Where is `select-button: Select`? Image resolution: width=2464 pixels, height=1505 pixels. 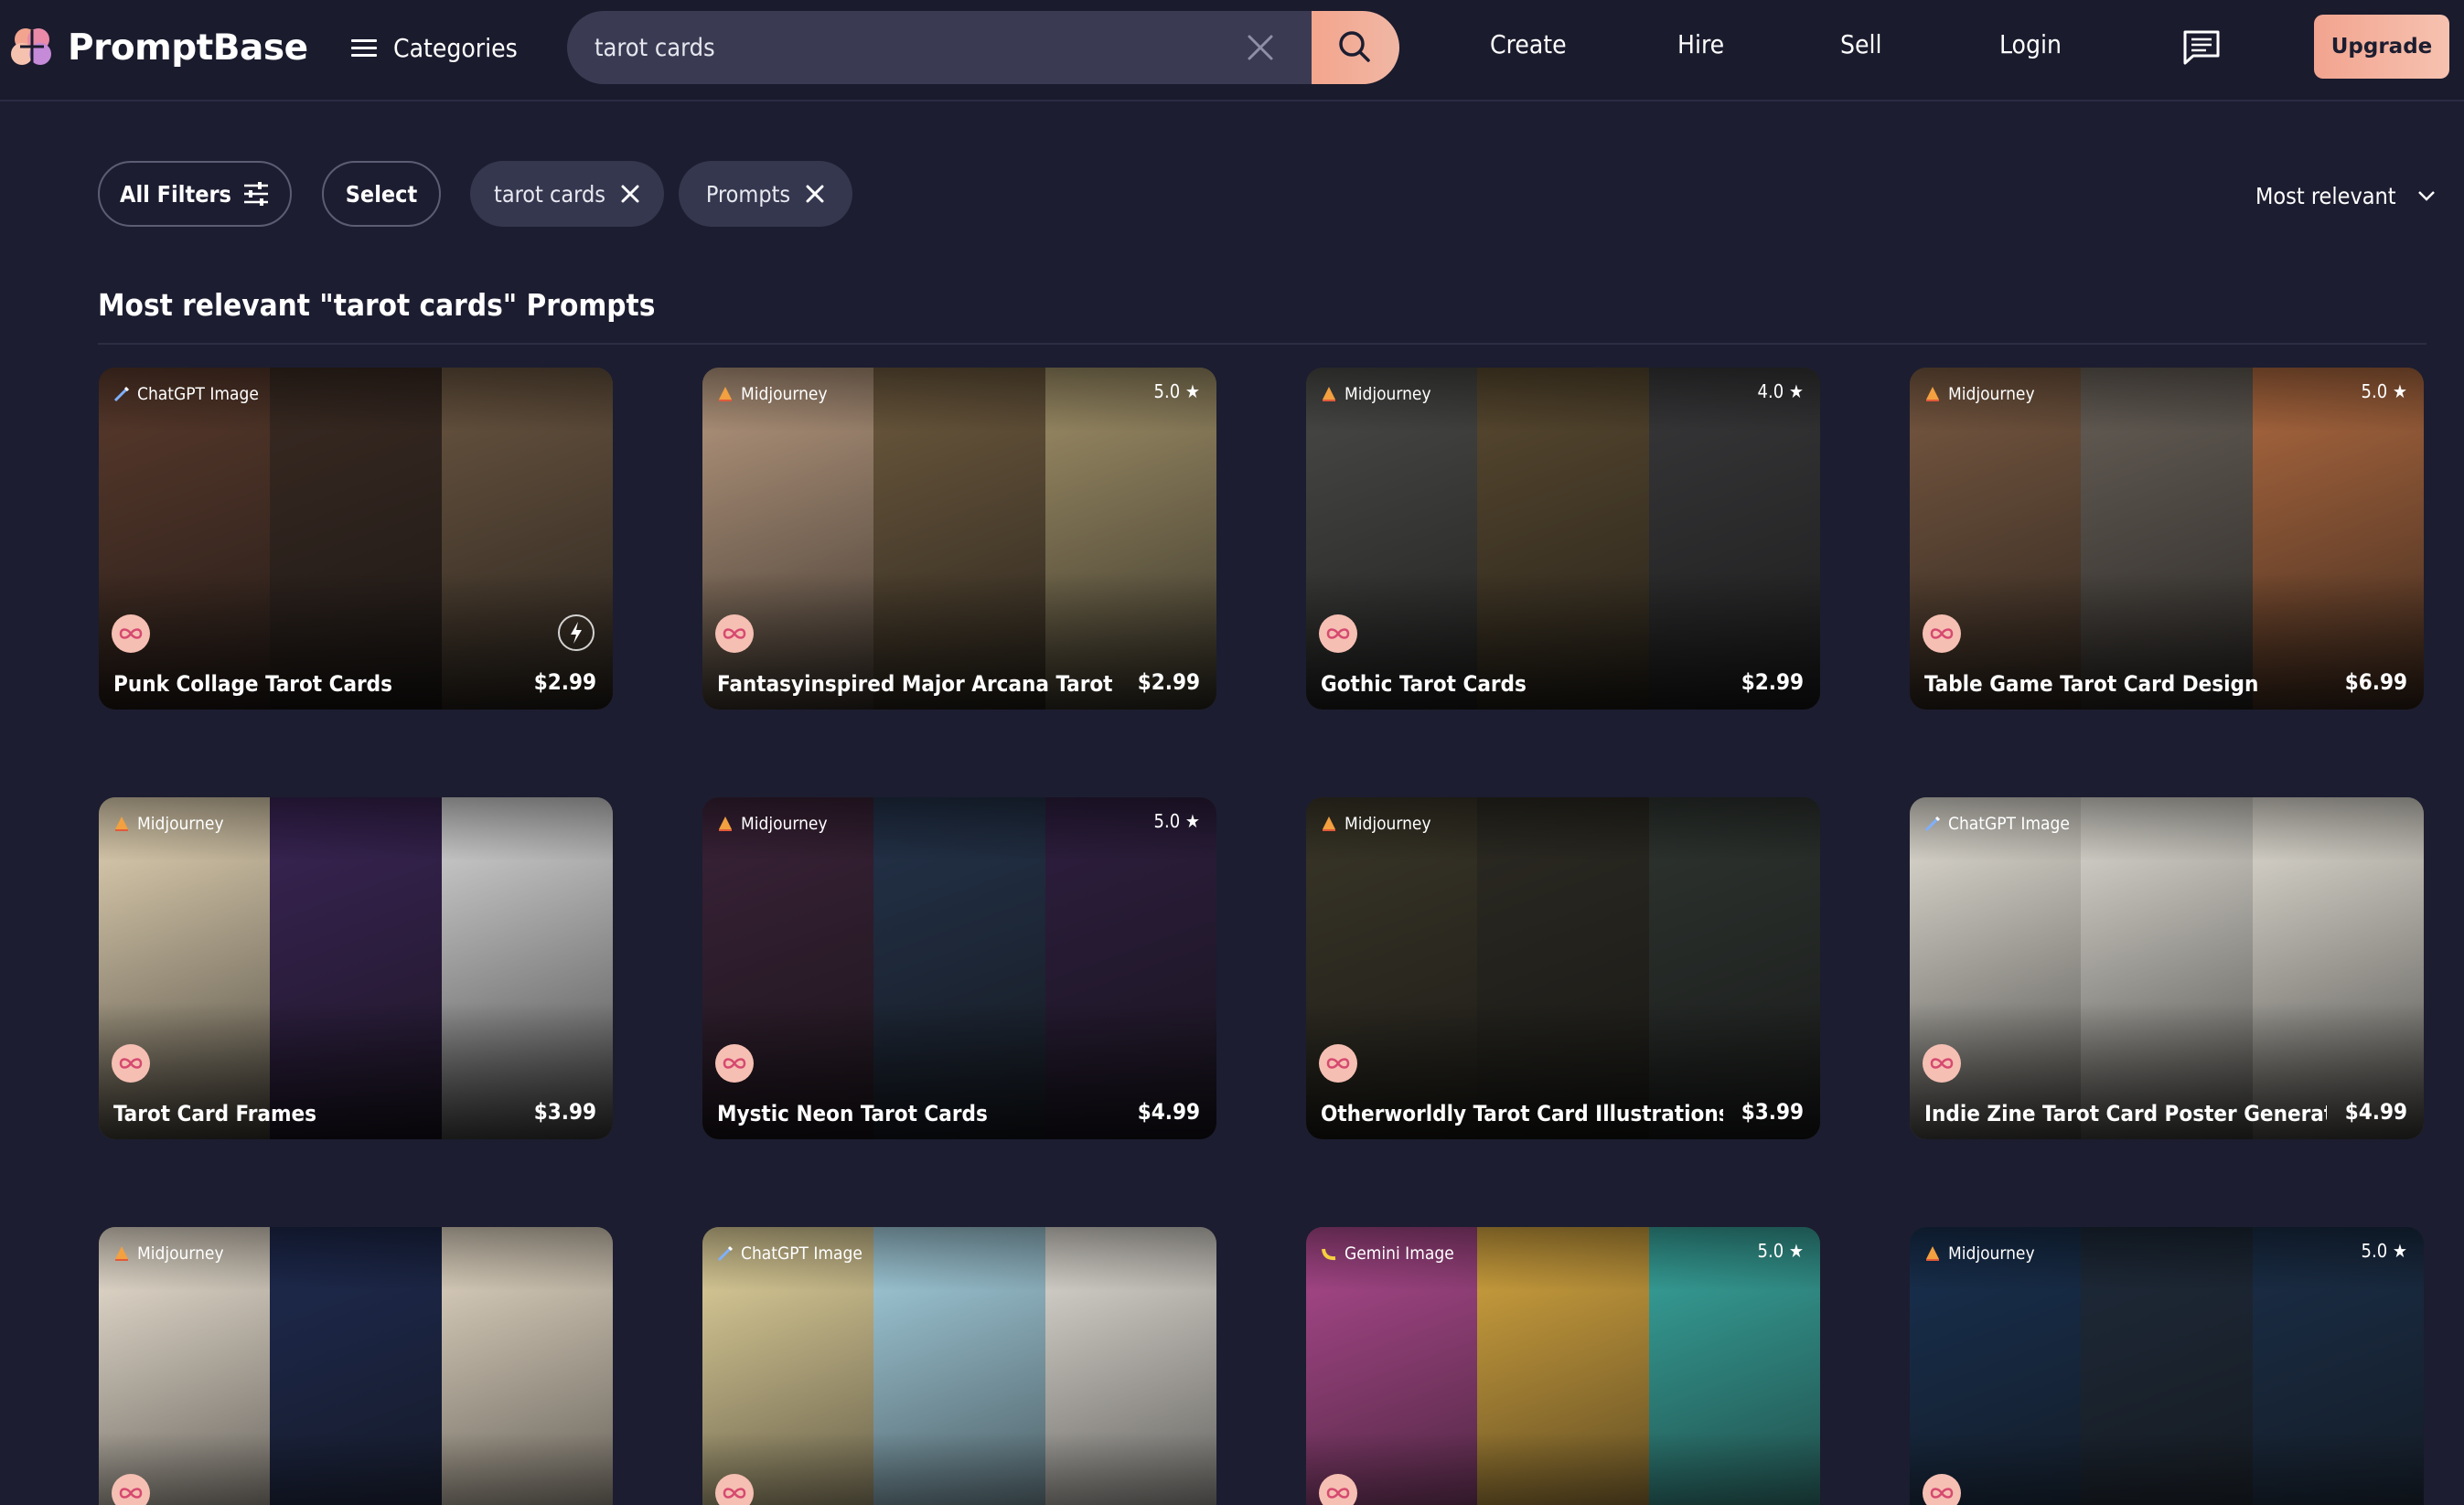
select-button: Select is located at coordinates (382, 194).